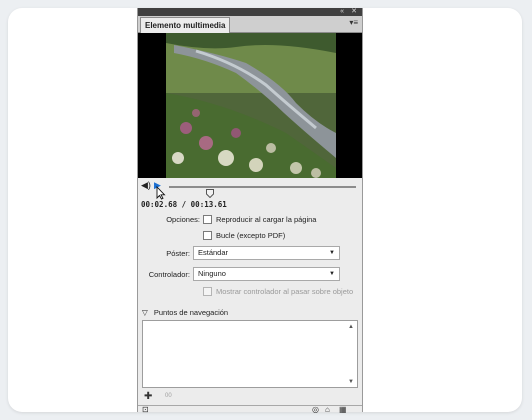 The image size is (532, 420). I want to click on landscape-image, so click(251, 105).